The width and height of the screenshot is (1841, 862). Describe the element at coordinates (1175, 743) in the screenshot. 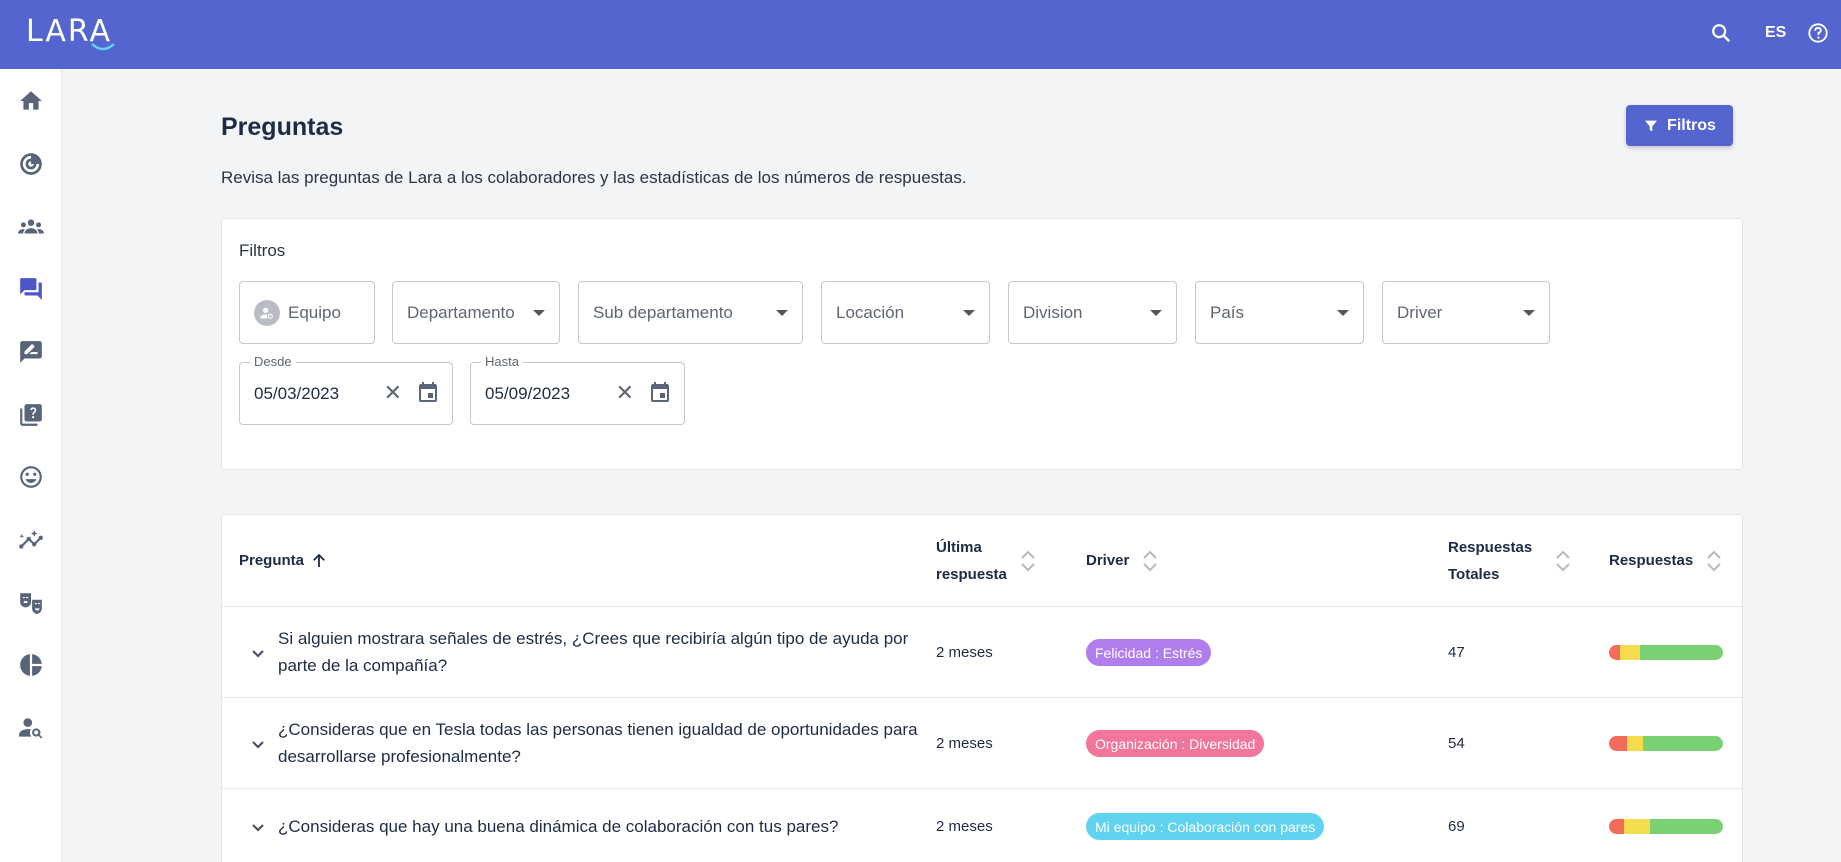

I see `driver-badge: Organización : Diversidad` at that location.